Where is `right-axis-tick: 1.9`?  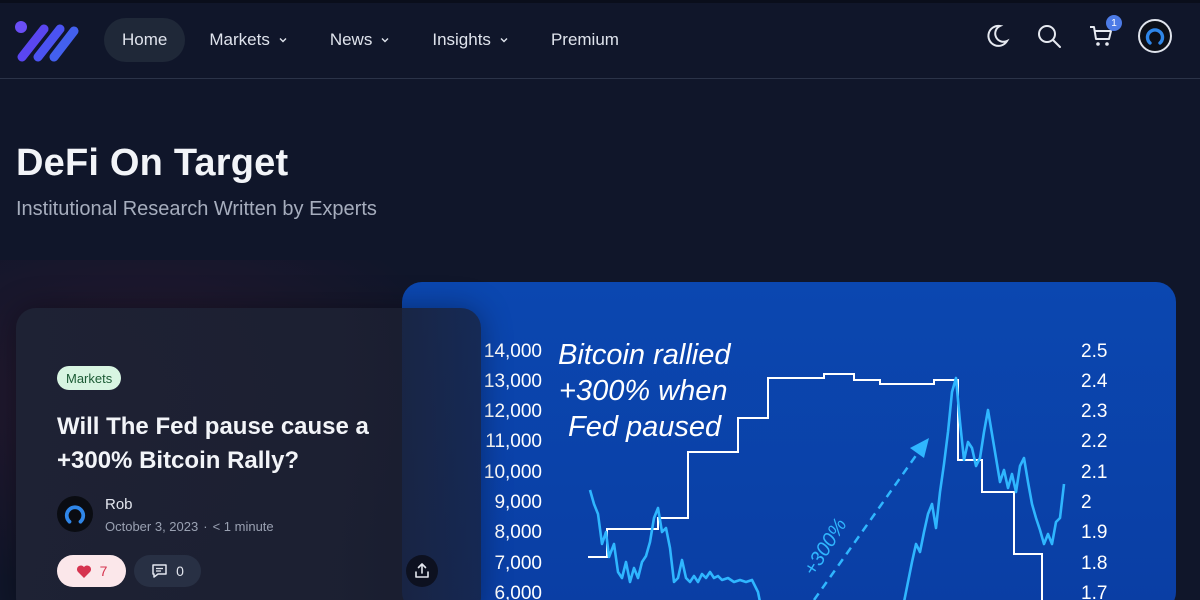 right-axis-tick: 1.9 is located at coordinates (1094, 532).